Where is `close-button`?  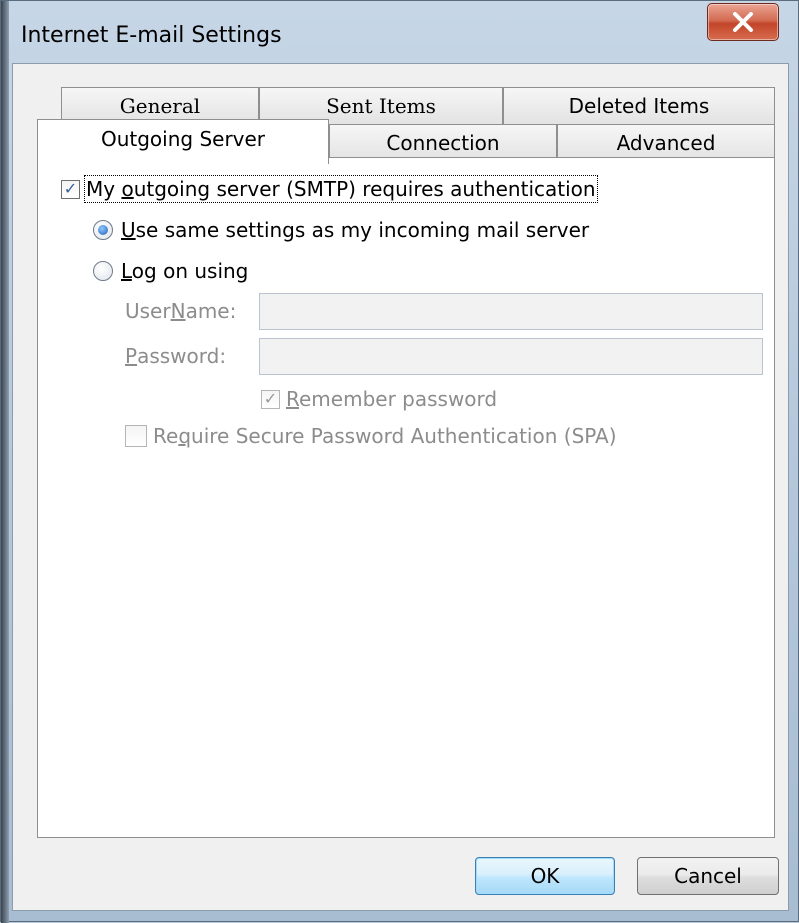
close-button is located at coordinates (743, 22).